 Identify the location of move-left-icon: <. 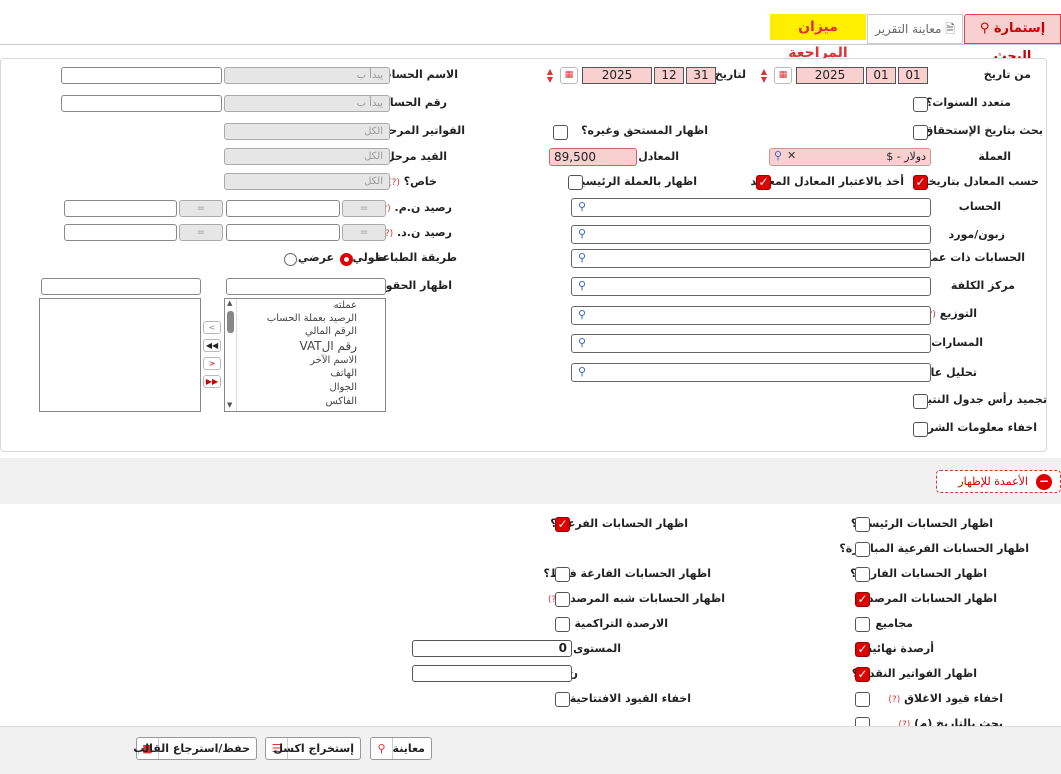
(212, 327).